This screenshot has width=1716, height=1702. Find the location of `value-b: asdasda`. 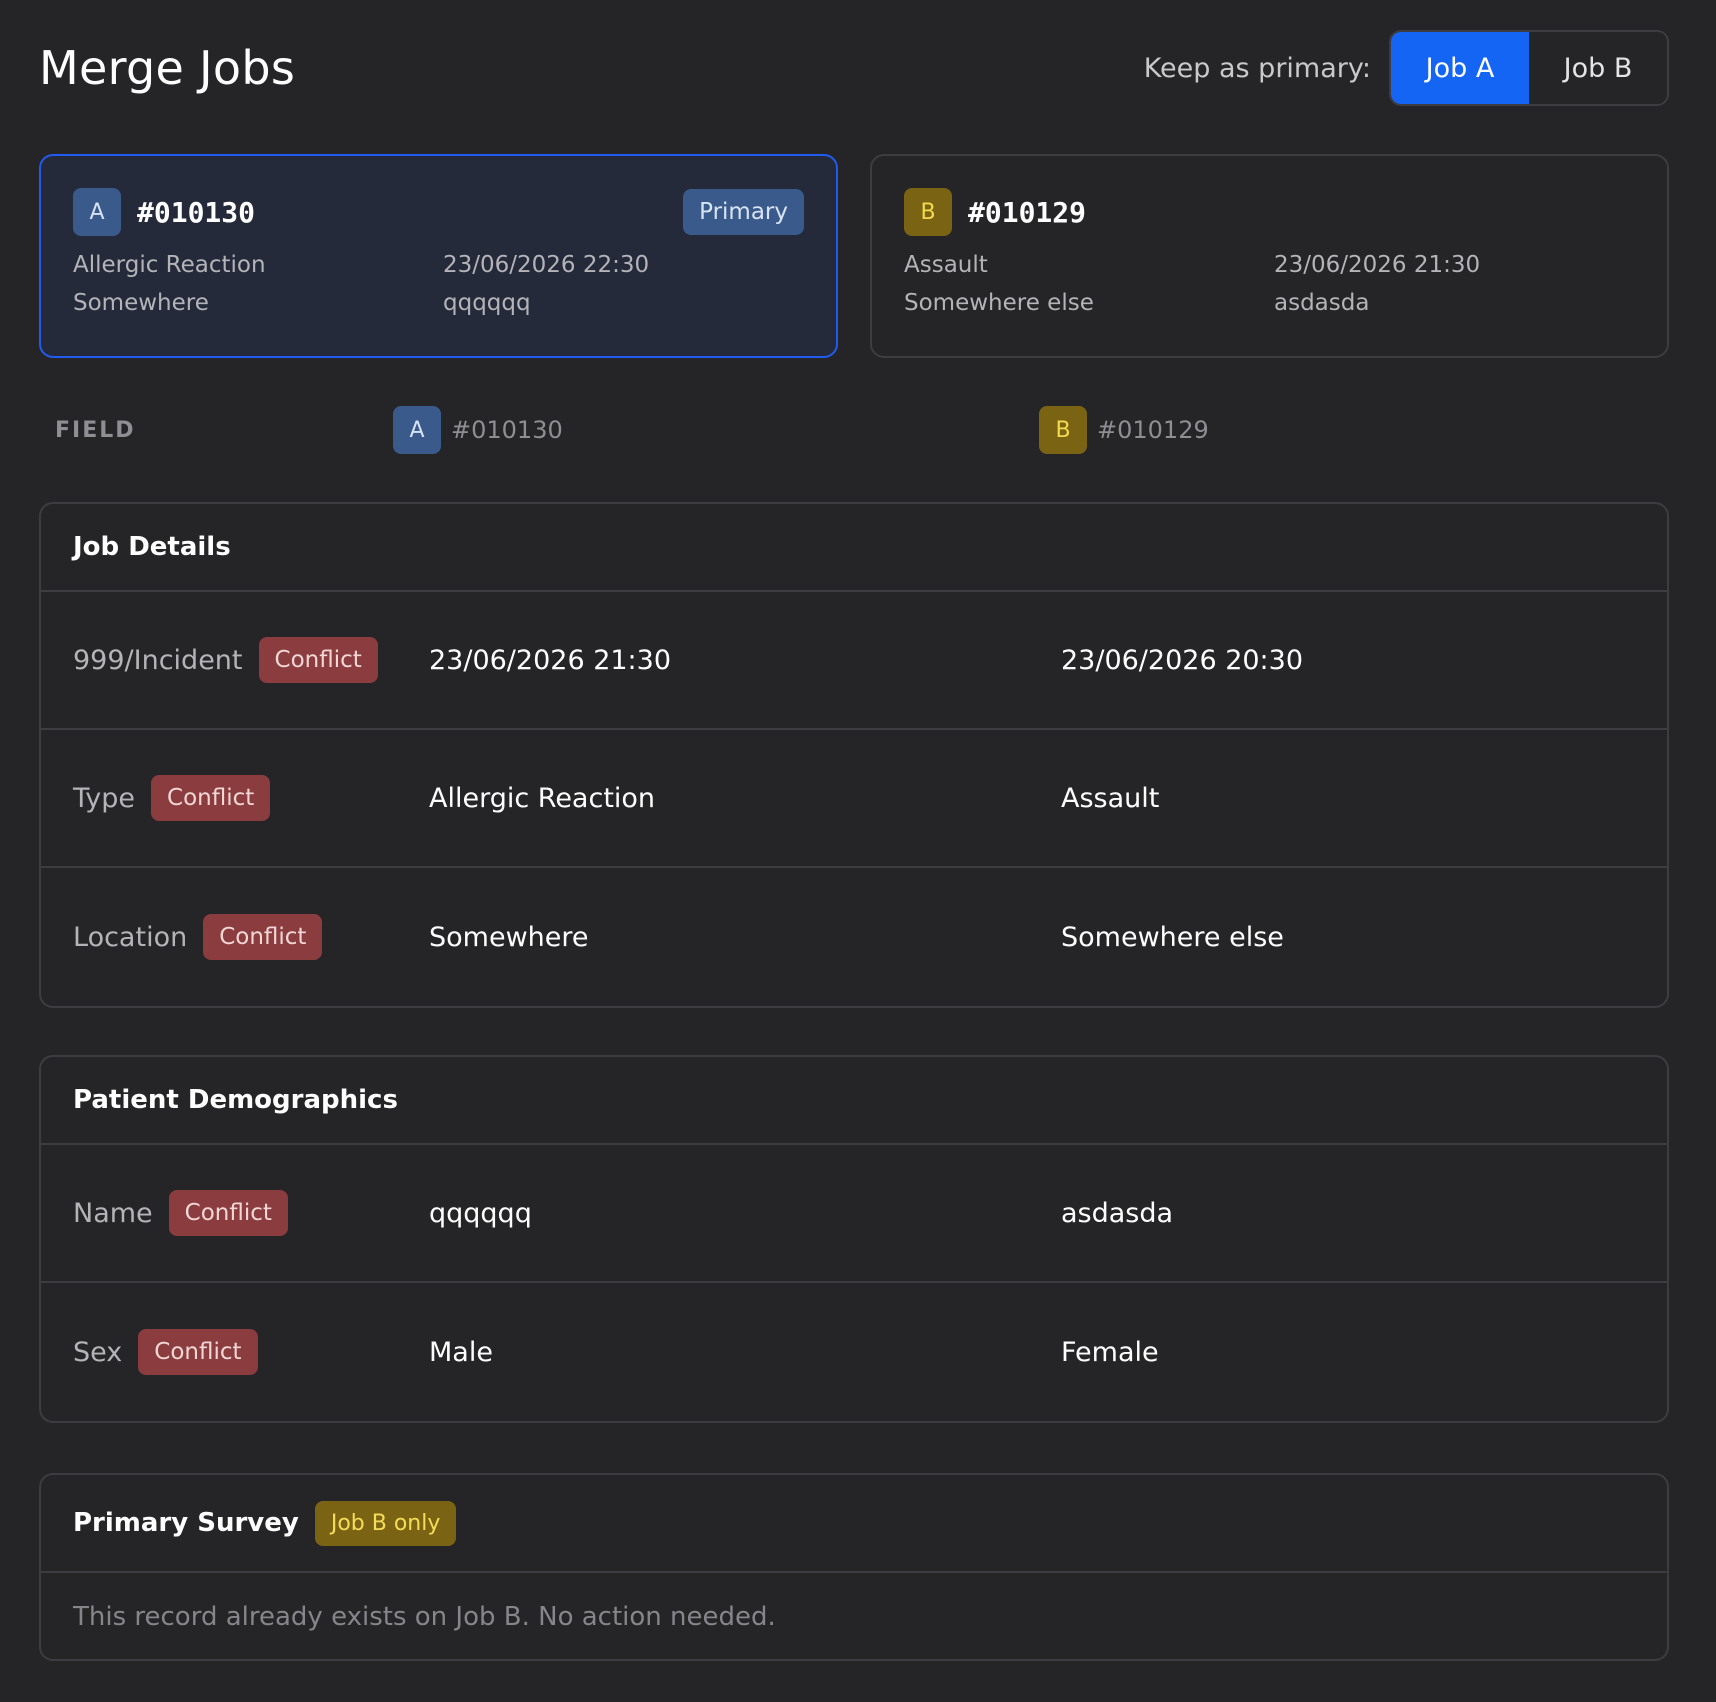

value-b: asdasda is located at coordinates (1117, 1213).